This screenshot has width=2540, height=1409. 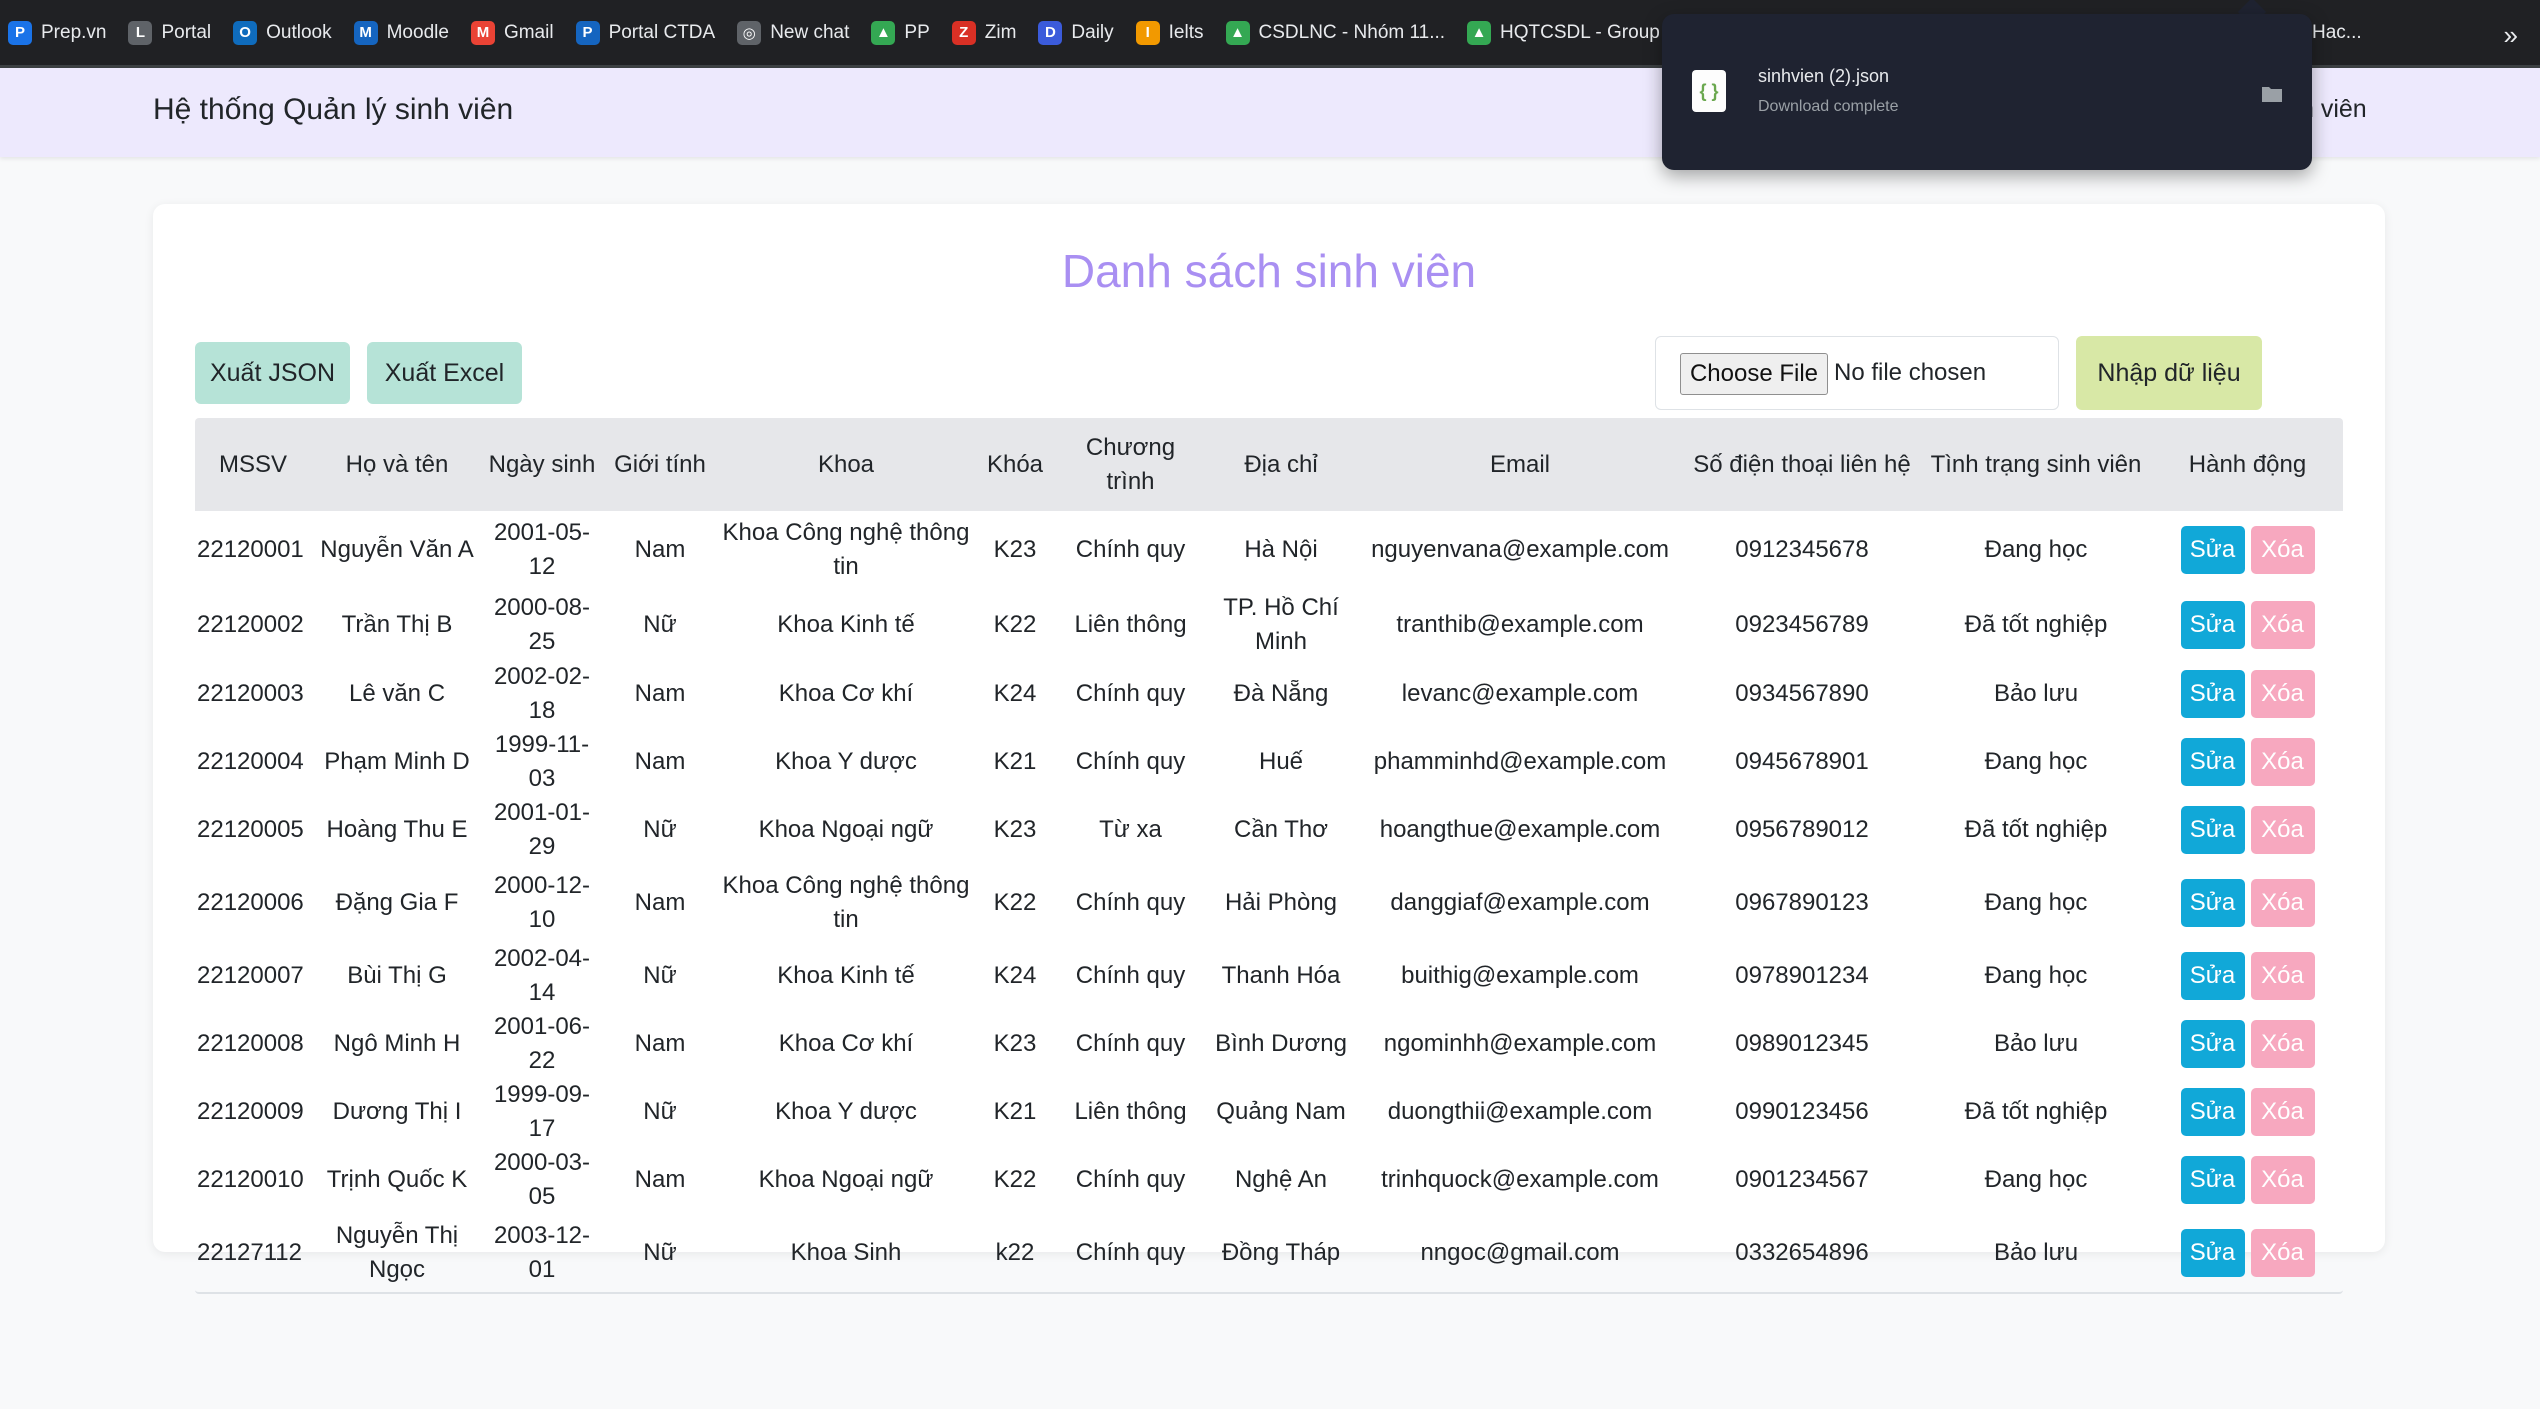 I want to click on cell-email: trinhquock@example.com, so click(x=1520, y=1179).